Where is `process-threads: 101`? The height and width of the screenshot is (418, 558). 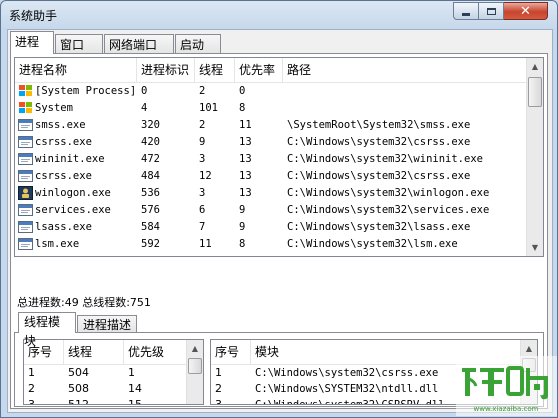 process-threads: 101 is located at coordinates (208, 108).